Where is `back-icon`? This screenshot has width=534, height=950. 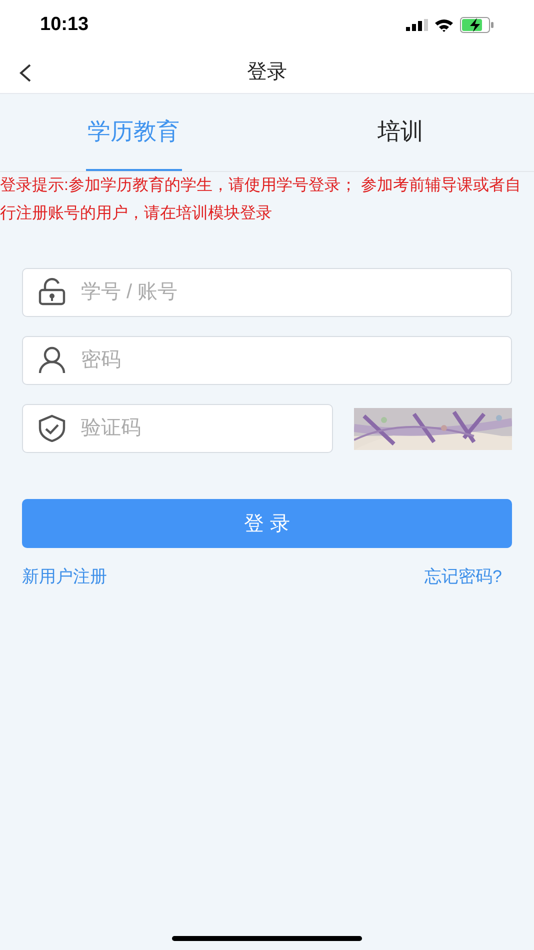
back-icon is located at coordinates (25, 73).